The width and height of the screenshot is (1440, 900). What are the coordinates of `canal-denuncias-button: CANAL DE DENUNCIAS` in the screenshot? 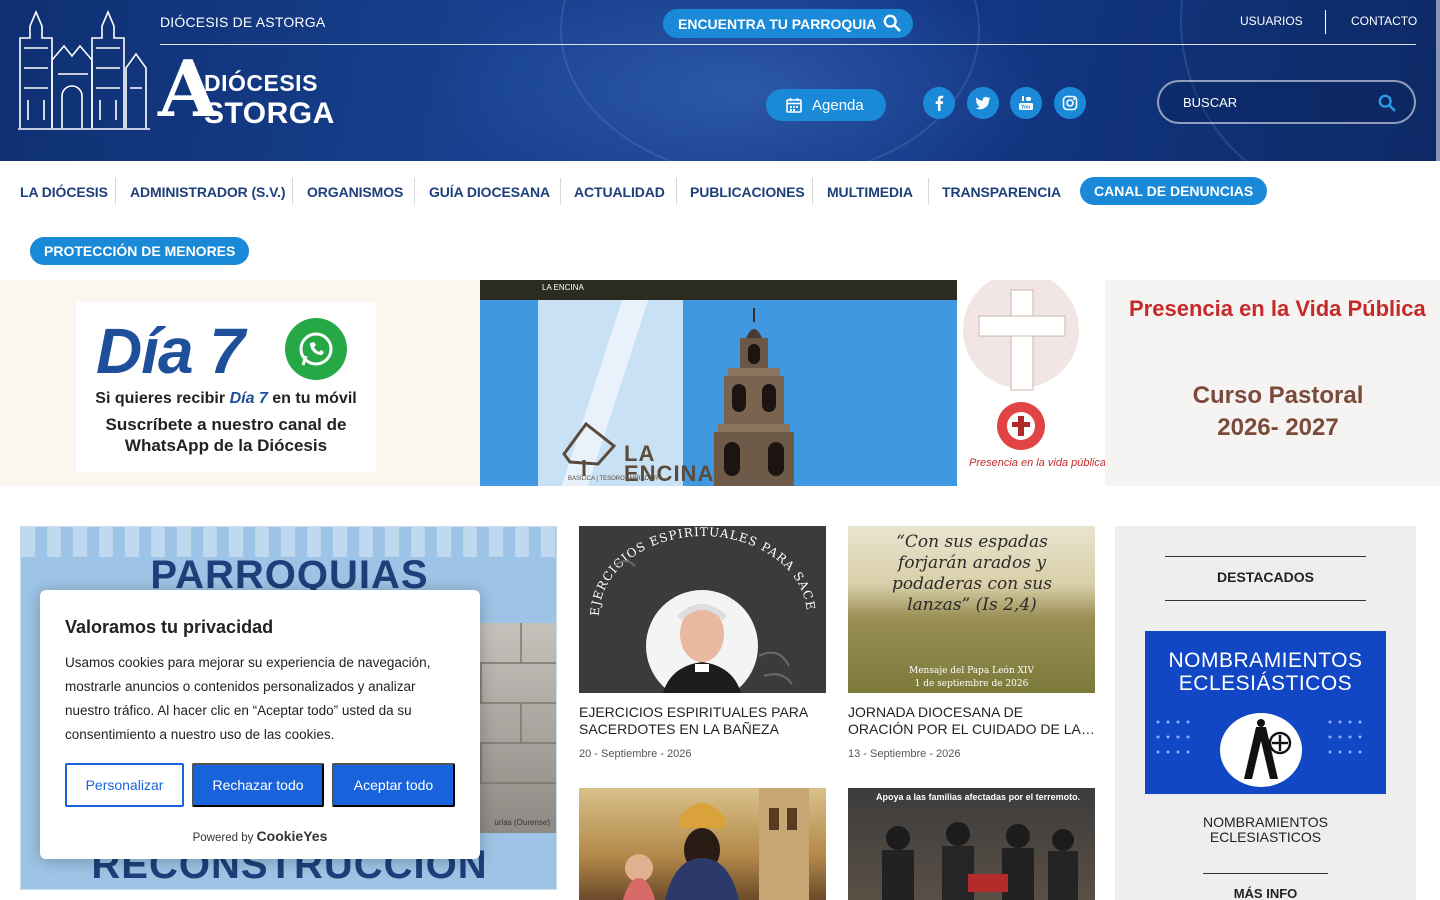 It's located at (1174, 191).